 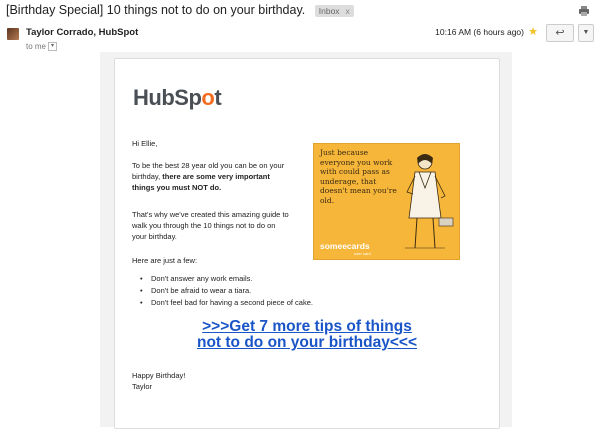 I want to click on someecards-brand: someecards, so click(x=345, y=246).